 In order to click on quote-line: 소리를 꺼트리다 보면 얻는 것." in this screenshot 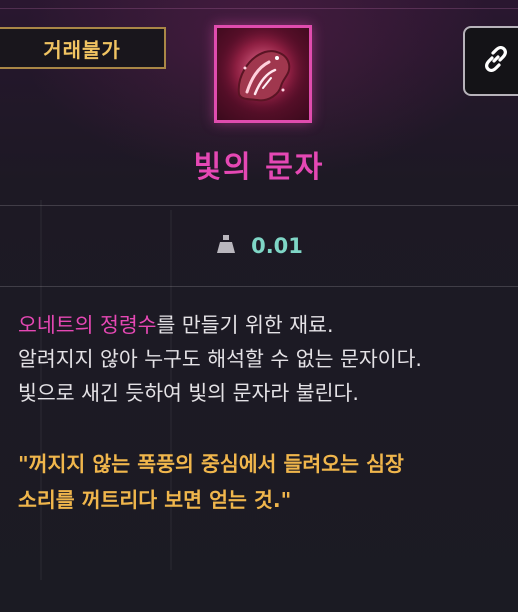, I will do `click(155, 500)`.